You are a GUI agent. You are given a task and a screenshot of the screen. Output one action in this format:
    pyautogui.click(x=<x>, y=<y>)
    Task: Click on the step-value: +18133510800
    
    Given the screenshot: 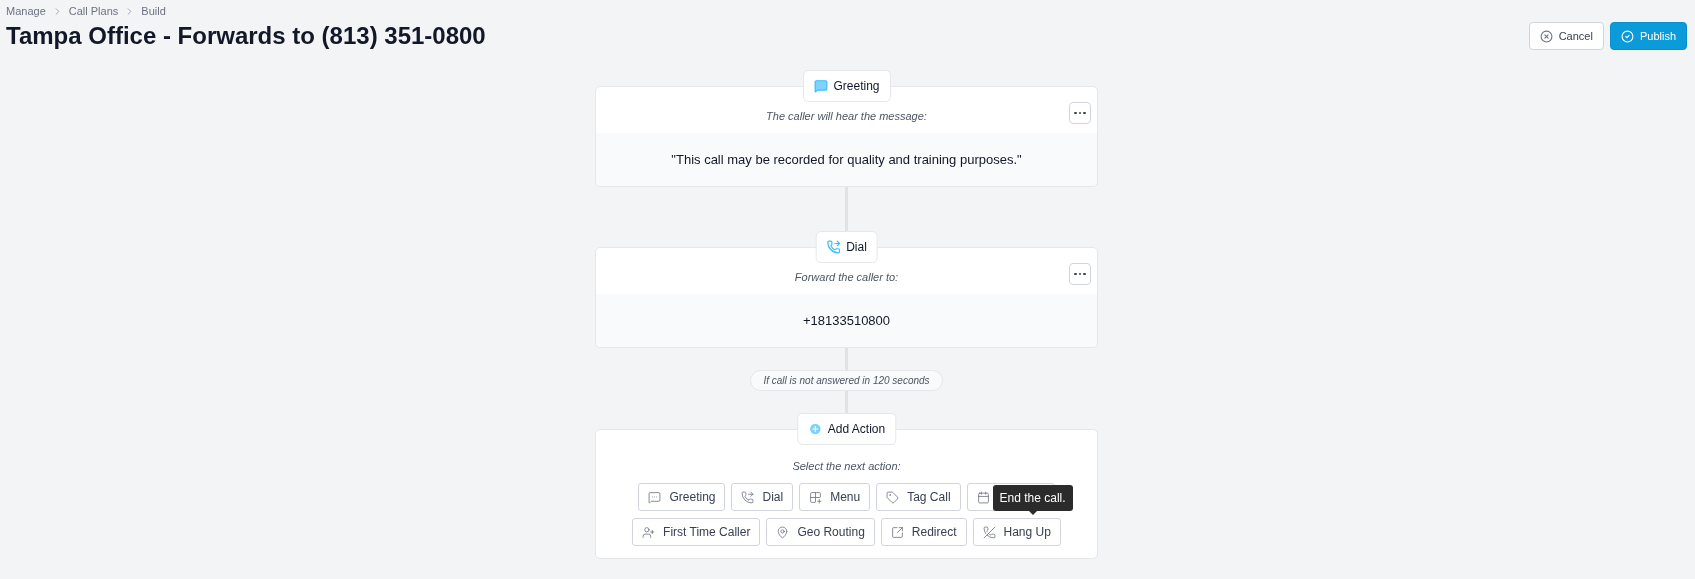 What is the action you would take?
    pyautogui.click(x=846, y=320)
    